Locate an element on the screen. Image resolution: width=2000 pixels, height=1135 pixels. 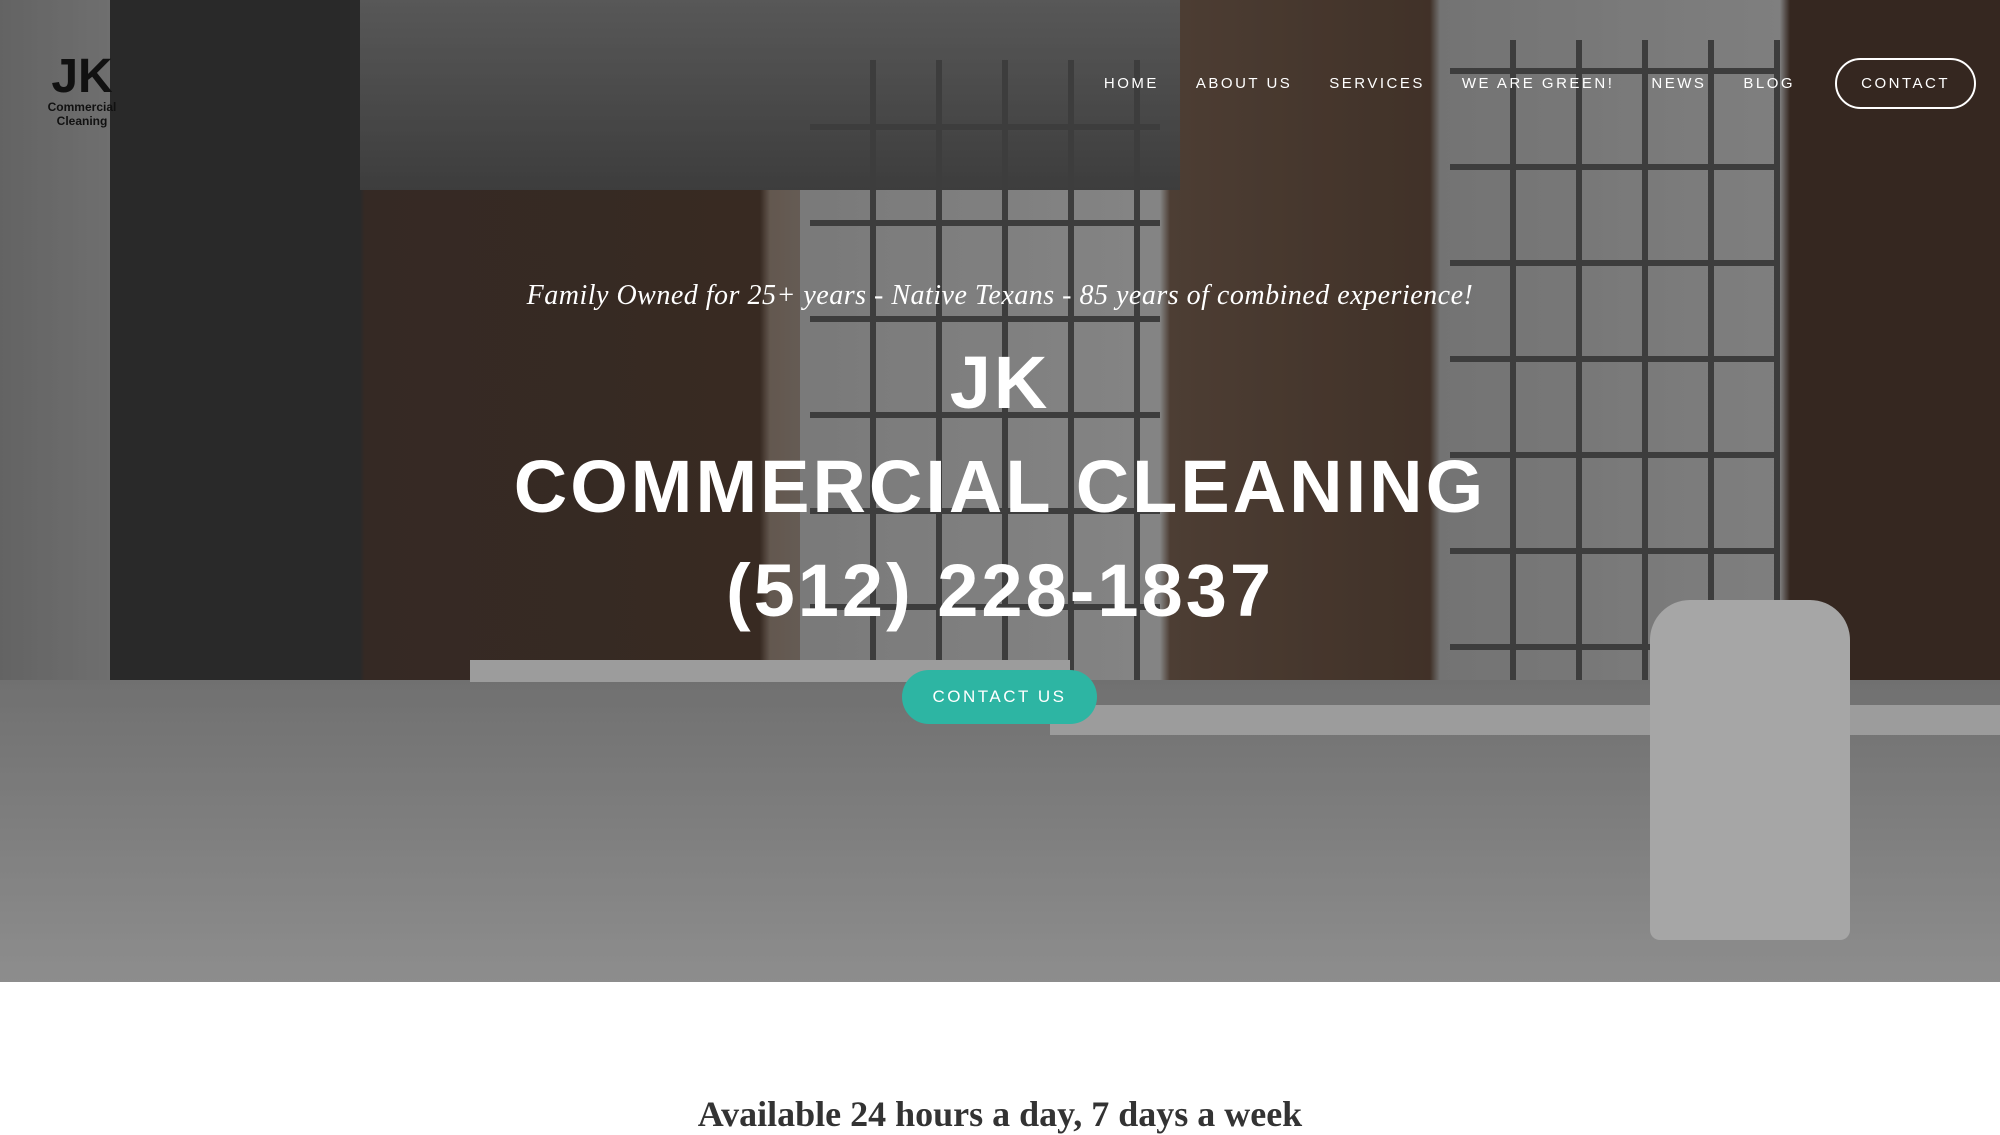
logo: JK Commercial Cleaning is located at coordinates (82, 89).